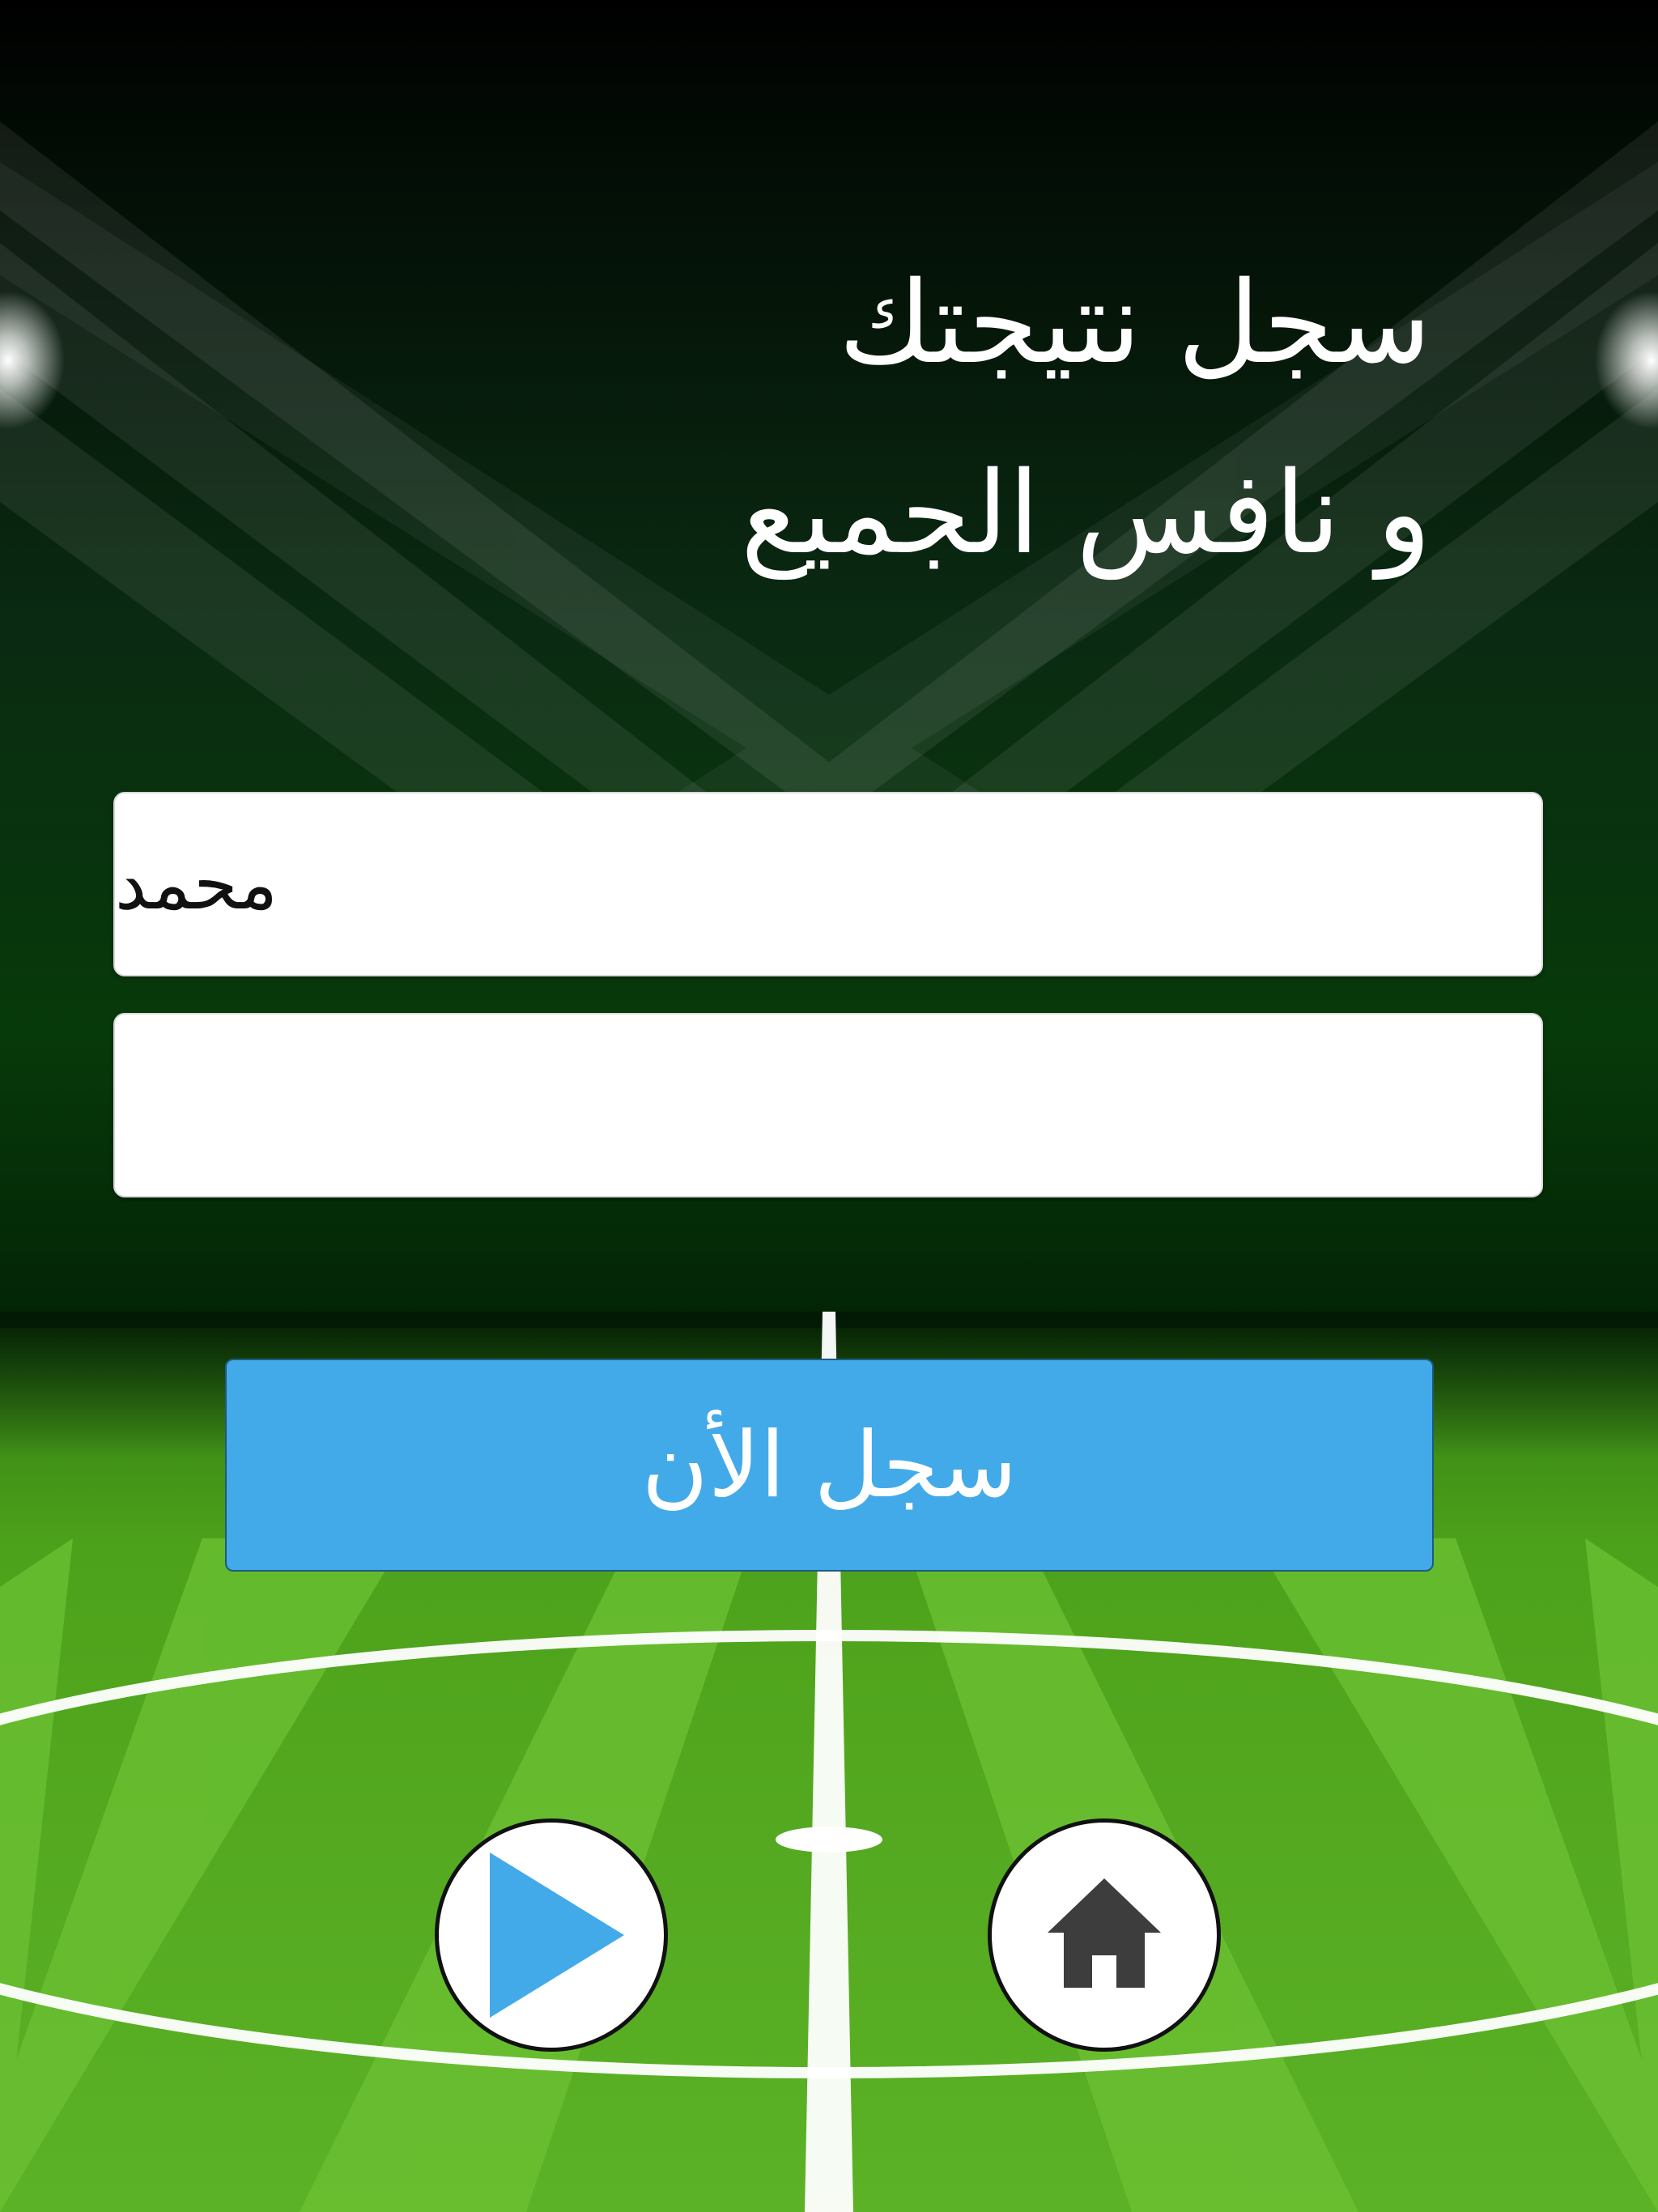 The image size is (1658, 2212). Describe the element at coordinates (1134, 323) in the screenshot. I see `headline-line-1: سجل نتيجتك` at that location.